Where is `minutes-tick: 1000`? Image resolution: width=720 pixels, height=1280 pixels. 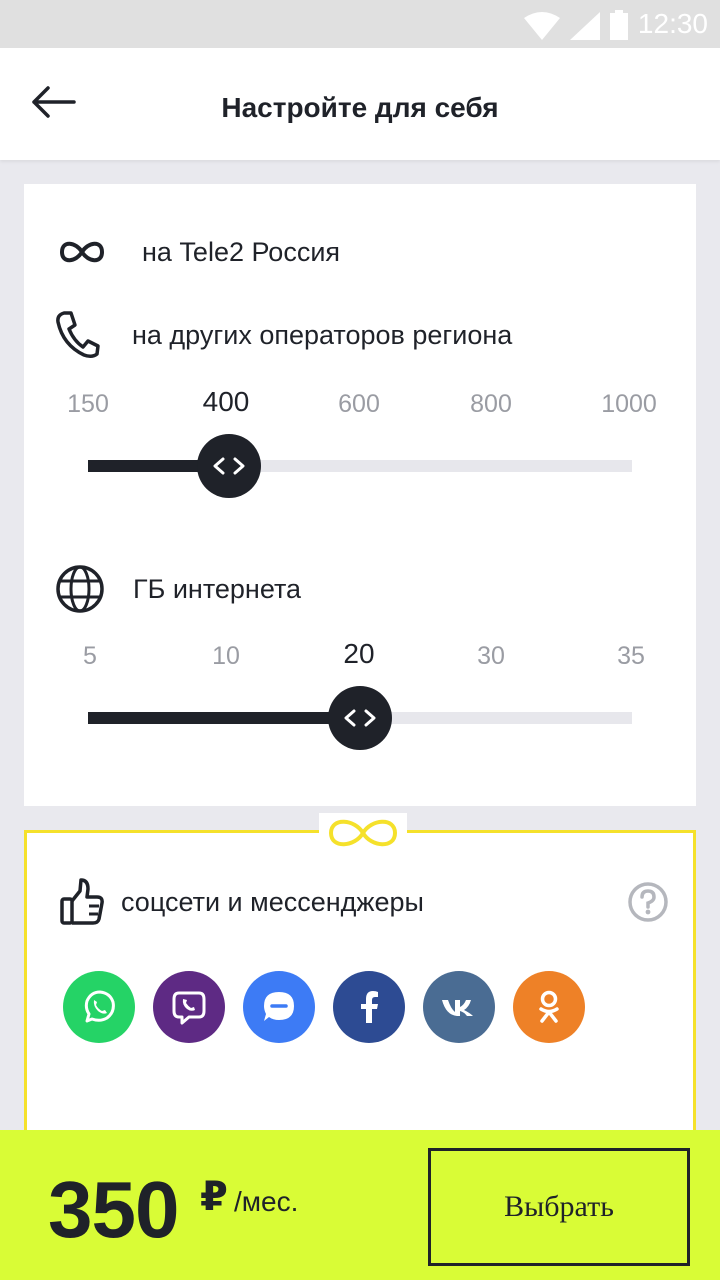 minutes-tick: 1000 is located at coordinates (629, 404).